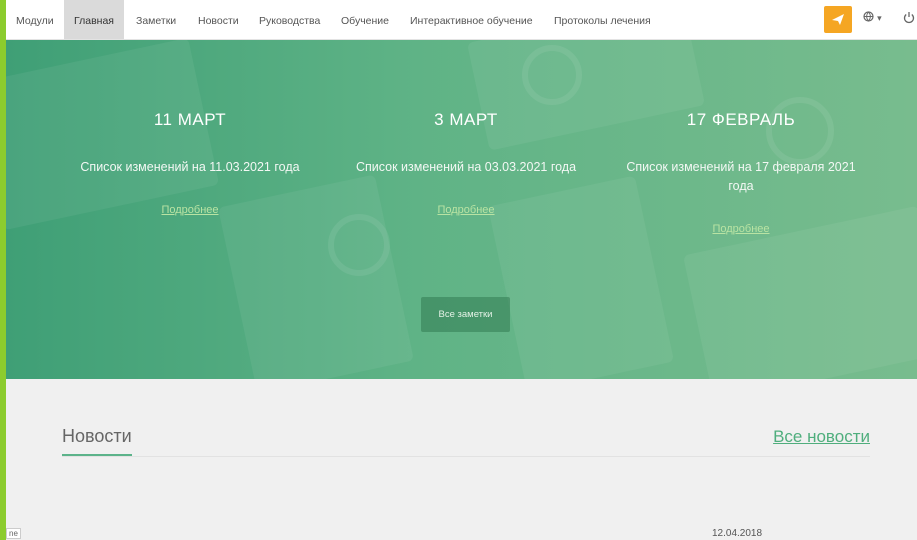  I want to click on chevron-down-icon: ▾, so click(879, 18).